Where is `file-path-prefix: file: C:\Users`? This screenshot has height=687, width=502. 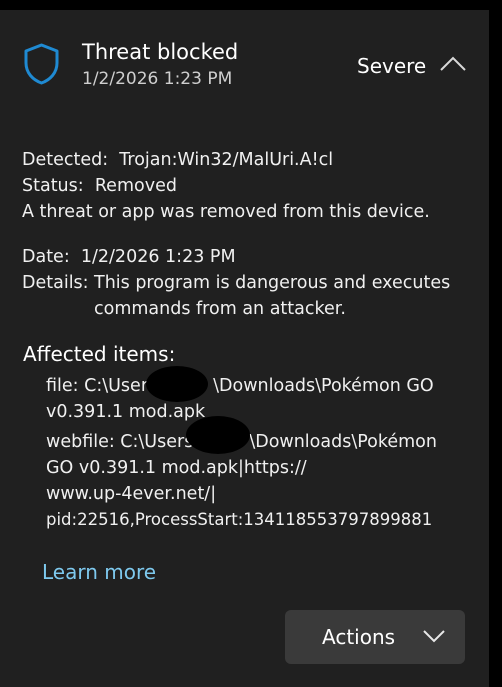
file-path-prefix: file: C:\Users is located at coordinates (102, 386).